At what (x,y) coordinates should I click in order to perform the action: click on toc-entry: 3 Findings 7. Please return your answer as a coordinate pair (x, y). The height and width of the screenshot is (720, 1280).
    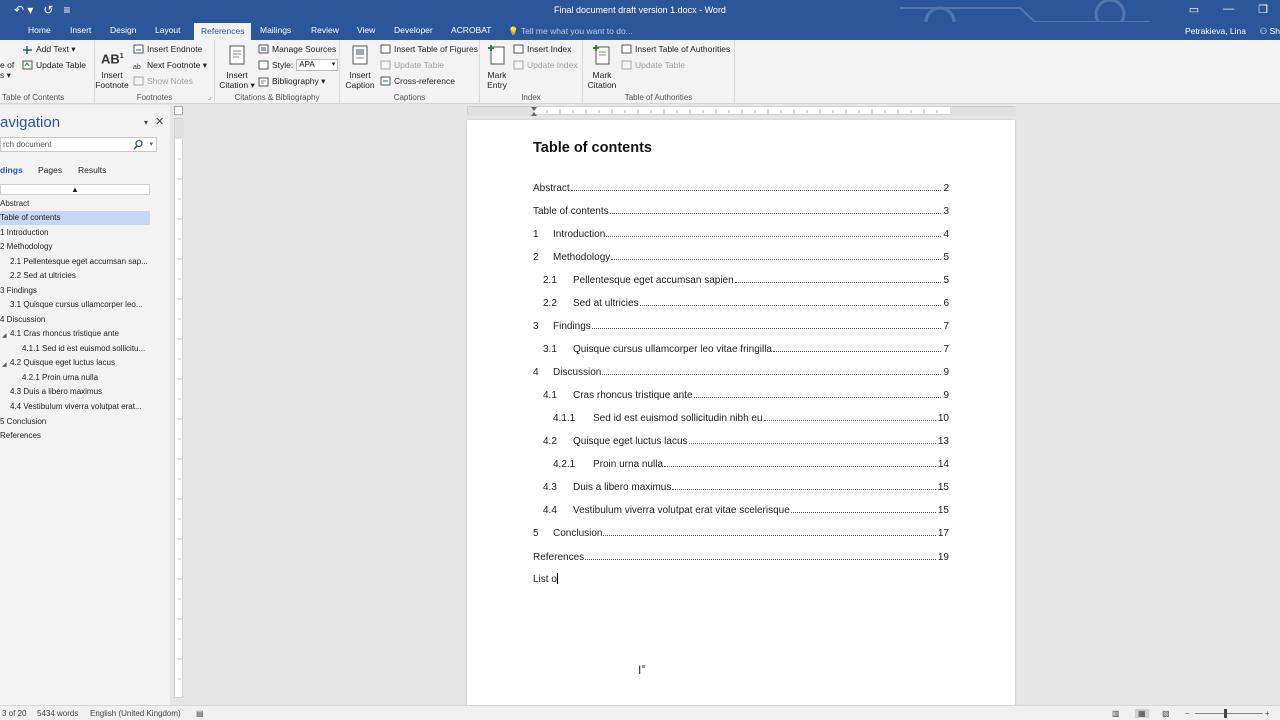
    Looking at the image, I should click on (741, 325).